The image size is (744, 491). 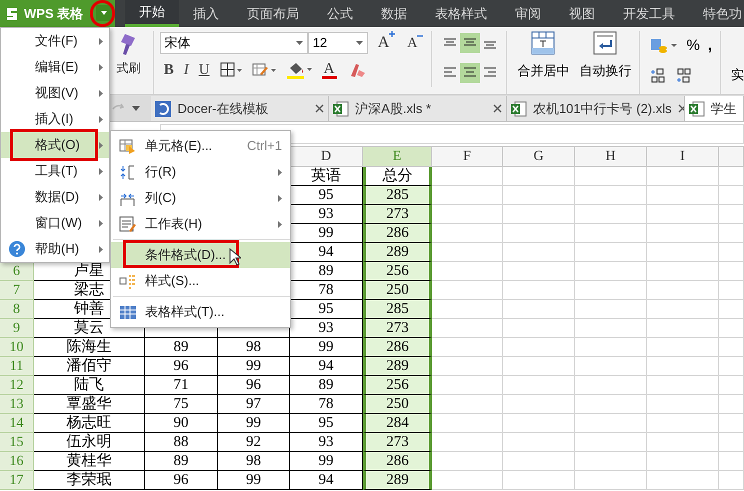 What do you see at coordinates (89, 423) in the screenshot?
I see `table-cell: 杨志旺` at bounding box center [89, 423].